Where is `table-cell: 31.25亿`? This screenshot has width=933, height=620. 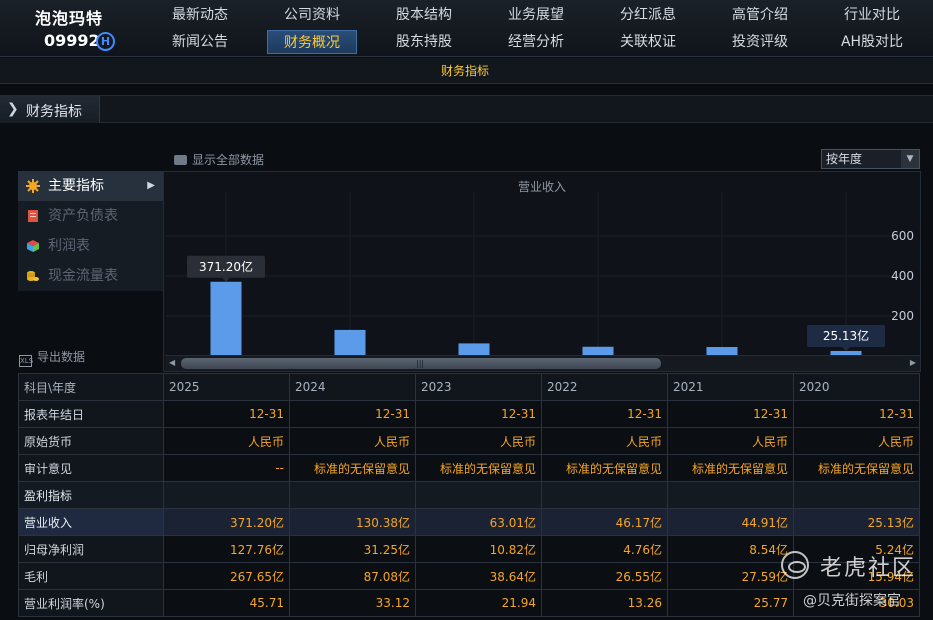 table-cell: 31.25亿 is located at coordinates (352, 549).